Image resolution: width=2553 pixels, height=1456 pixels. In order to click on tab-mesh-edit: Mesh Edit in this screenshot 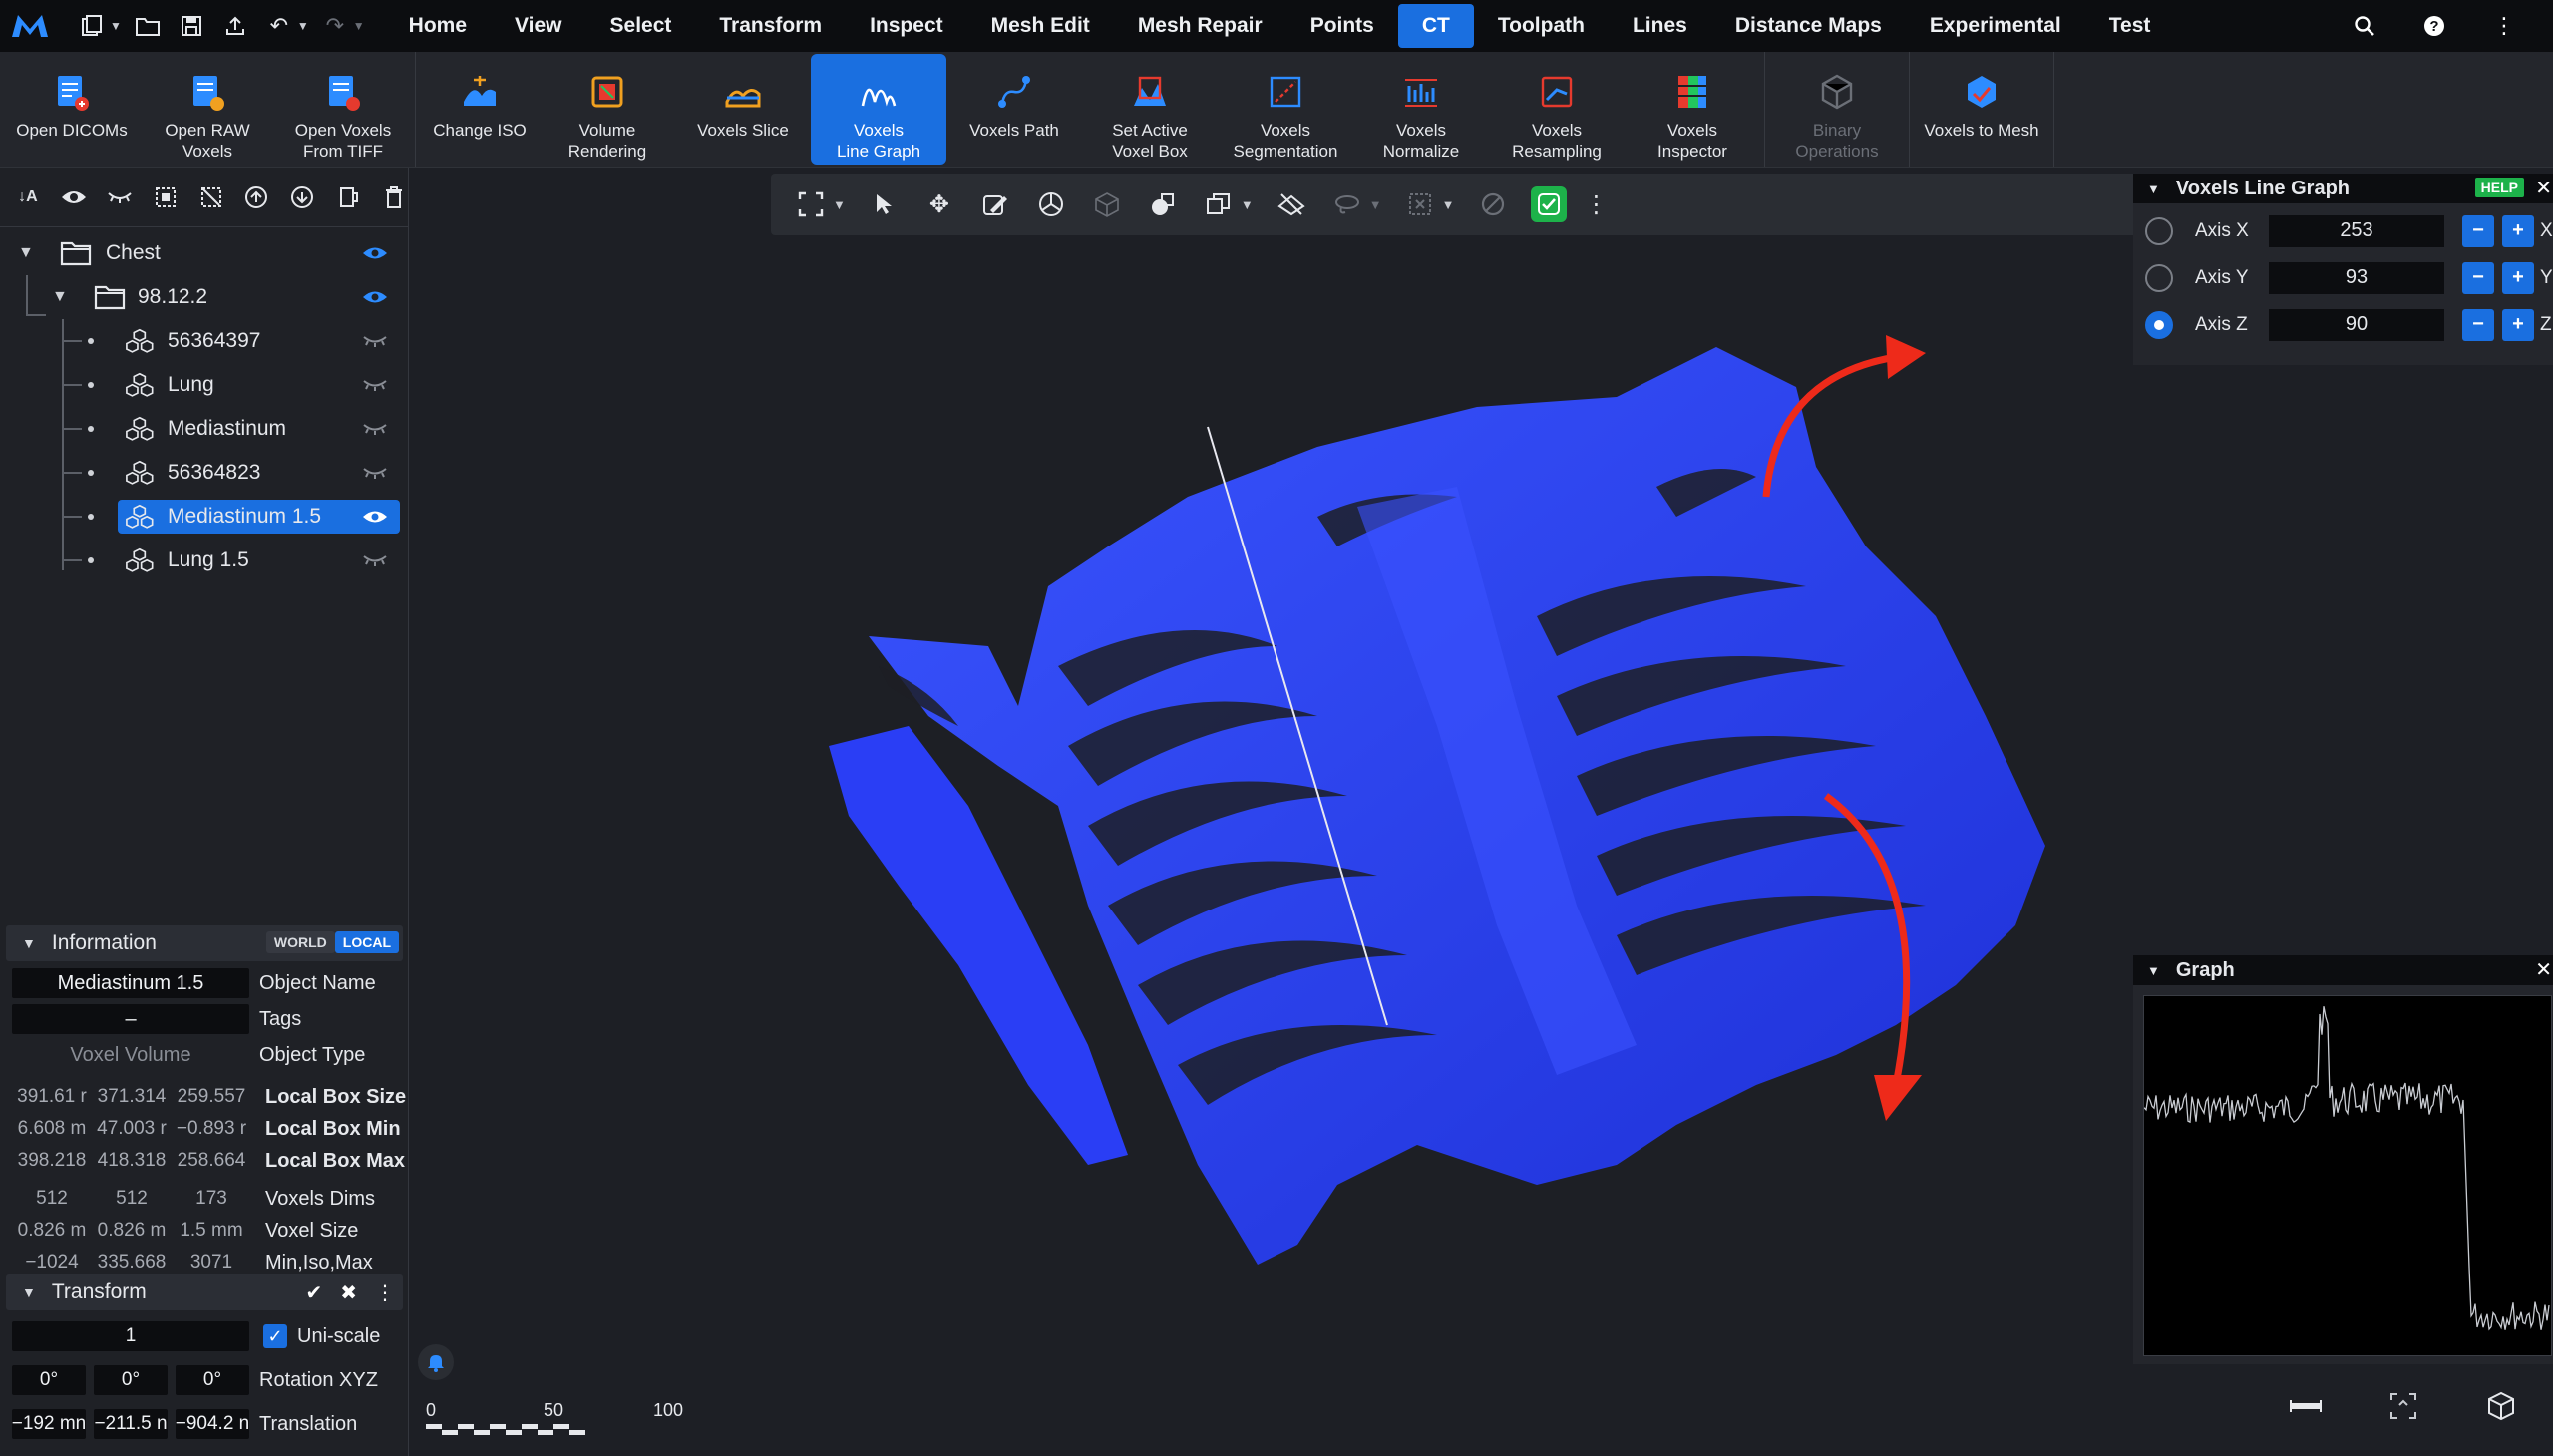, I will do `click(1040, 26)`.